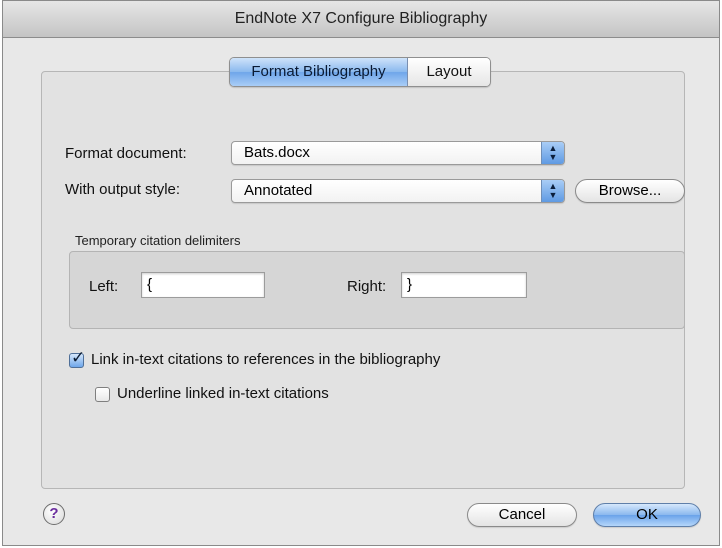 The width and height of the screenshot is (722, 548). Describe the element at coordinates (367, 286) in the screenshot. I see `right-delimiter-label: Right:` at that location.